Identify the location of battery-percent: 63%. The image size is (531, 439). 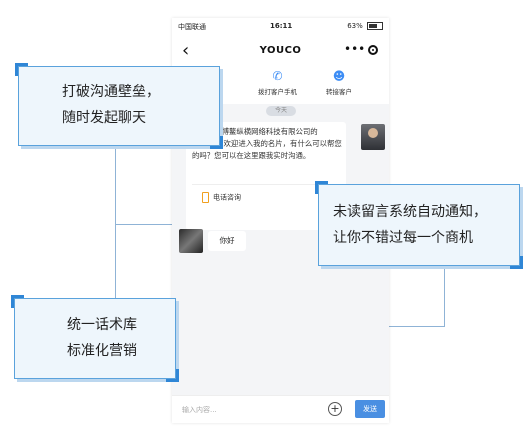
(355, 26).